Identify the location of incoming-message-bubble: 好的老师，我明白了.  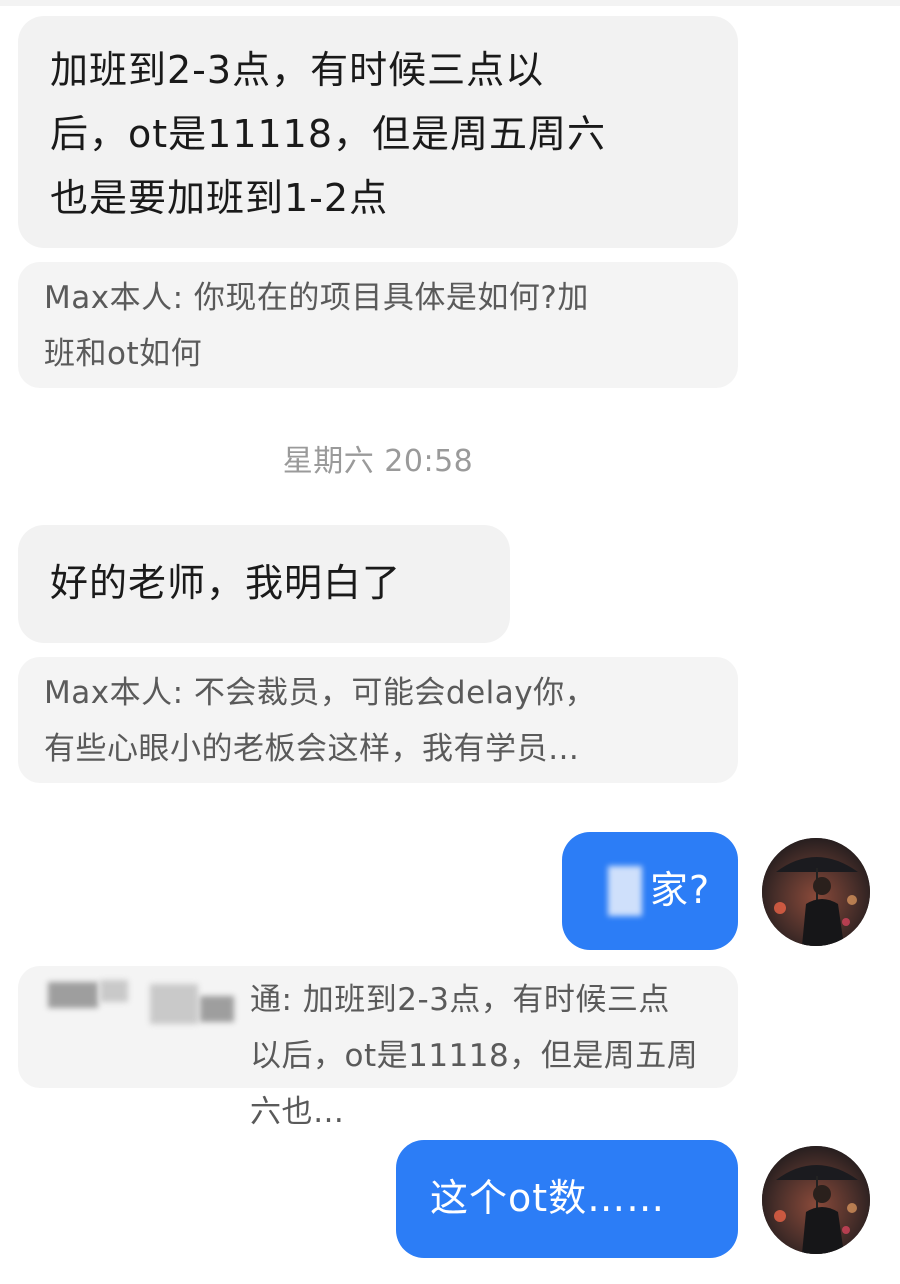
(264, 584).